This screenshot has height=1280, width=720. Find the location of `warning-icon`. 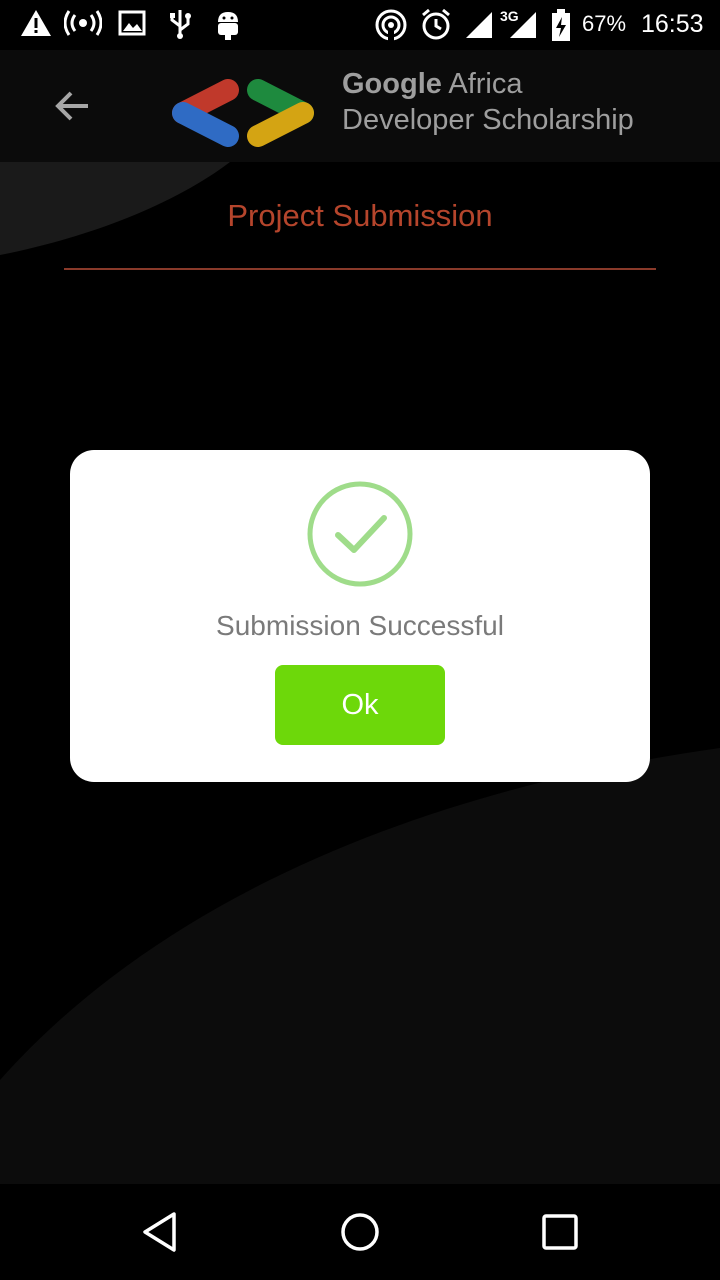

warning-icon is located at coordinates (36, 23).